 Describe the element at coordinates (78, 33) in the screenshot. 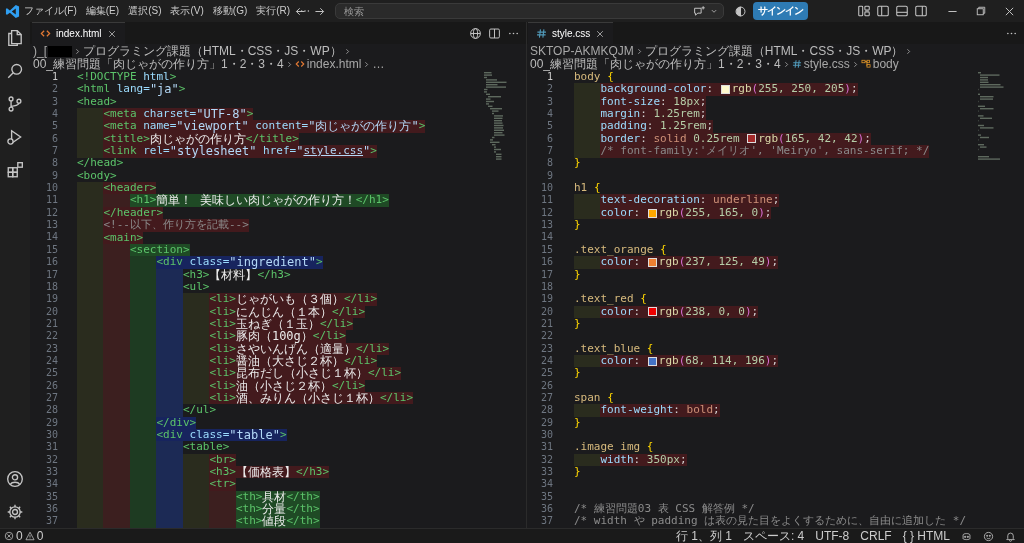

I see `editor-tab: index.html` at that location.